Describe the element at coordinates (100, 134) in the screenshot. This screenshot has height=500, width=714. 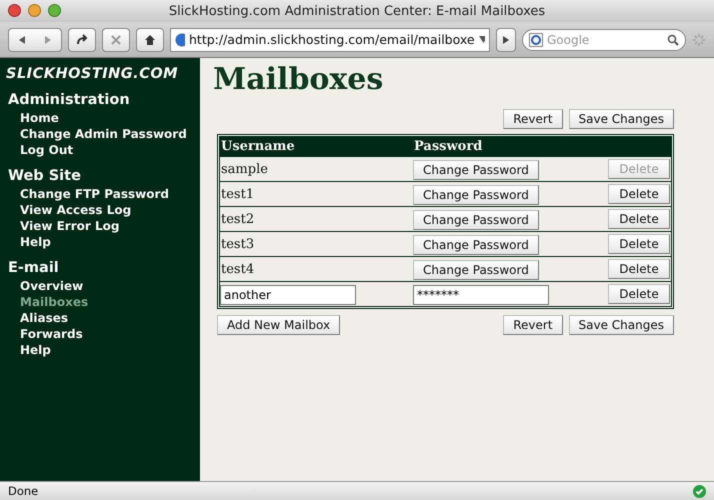
I see `sidebar-link: Change Admin Password` at that location.